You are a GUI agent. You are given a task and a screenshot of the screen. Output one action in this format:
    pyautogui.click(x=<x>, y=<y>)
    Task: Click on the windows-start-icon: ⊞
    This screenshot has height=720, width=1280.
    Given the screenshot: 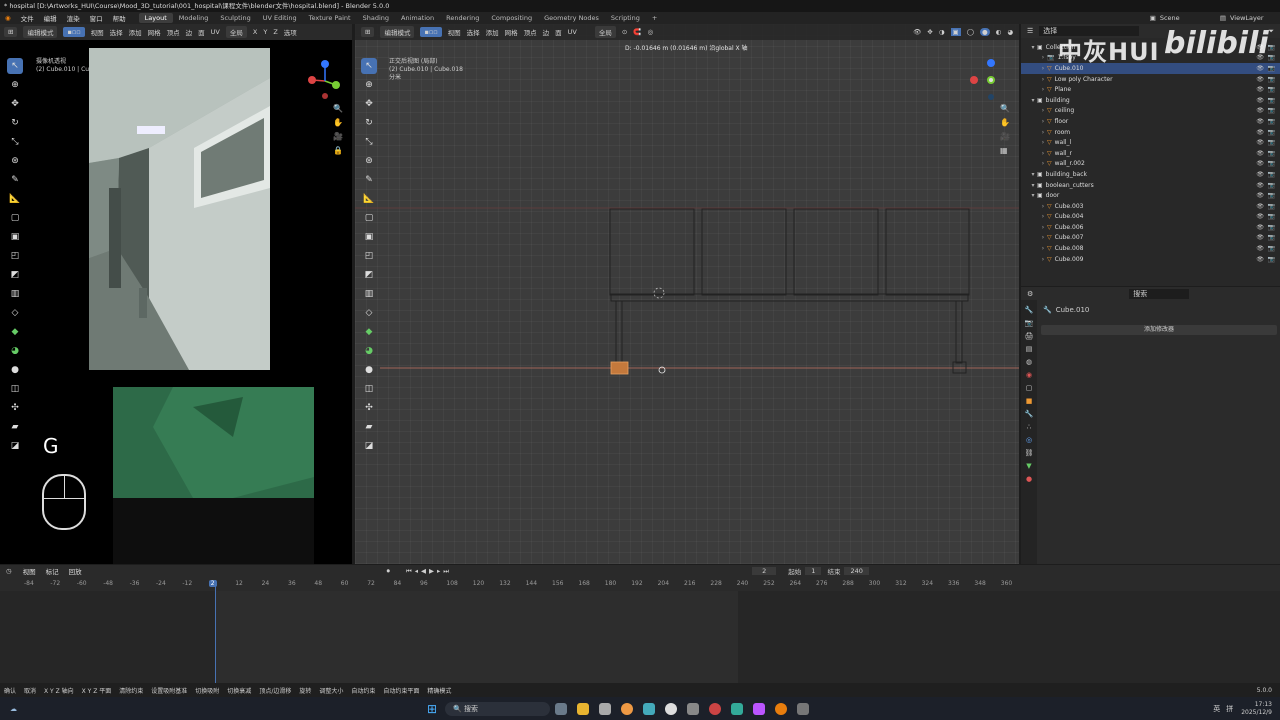 What is the action you would take?
    pyautogui.click(x=432, y=709)
    